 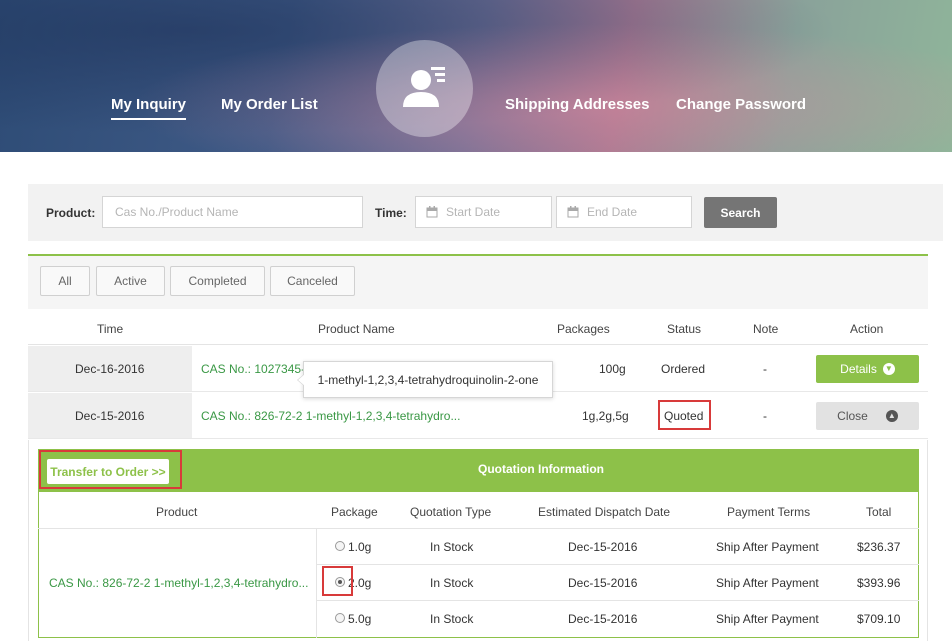 What do you see at coordinates (340, 546) in the screenshot?
I see `package-radio-1g` at bounding box center [340, 546].